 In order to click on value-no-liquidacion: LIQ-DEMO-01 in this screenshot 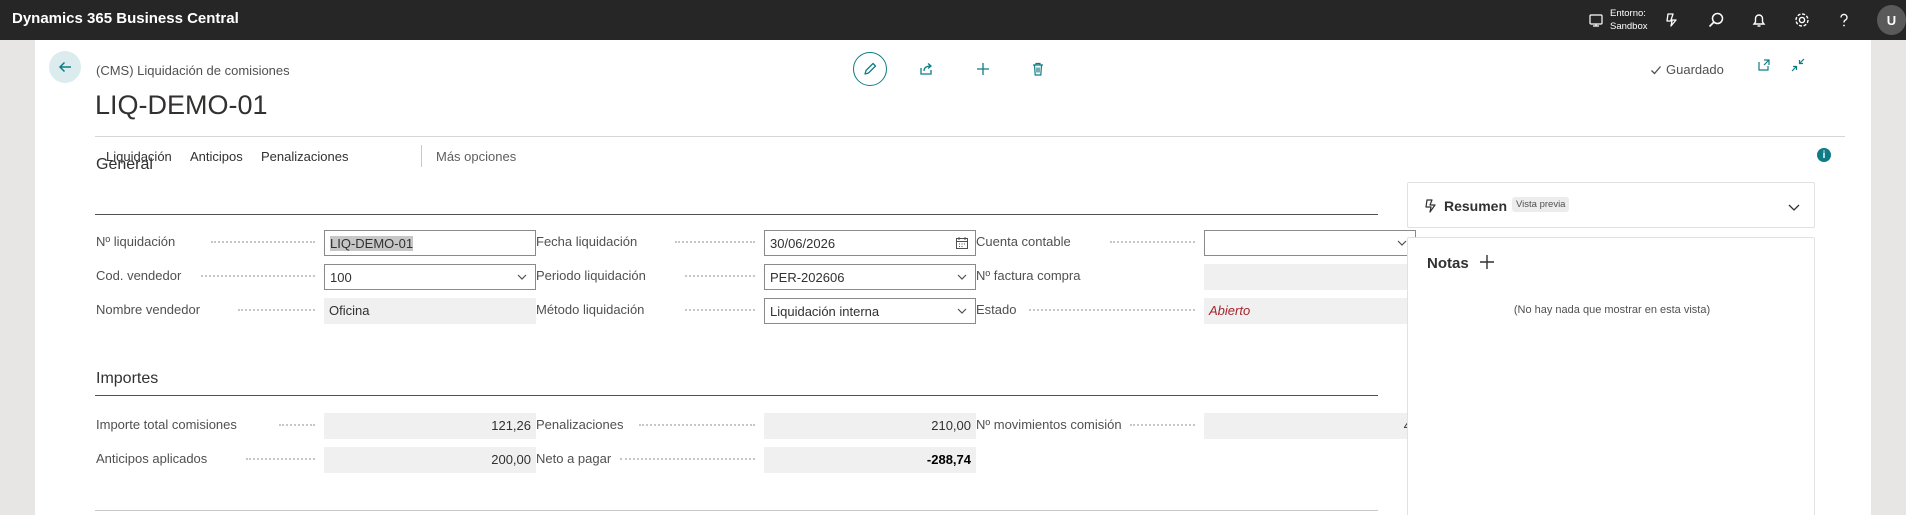, I will do `click(372, 243)`.